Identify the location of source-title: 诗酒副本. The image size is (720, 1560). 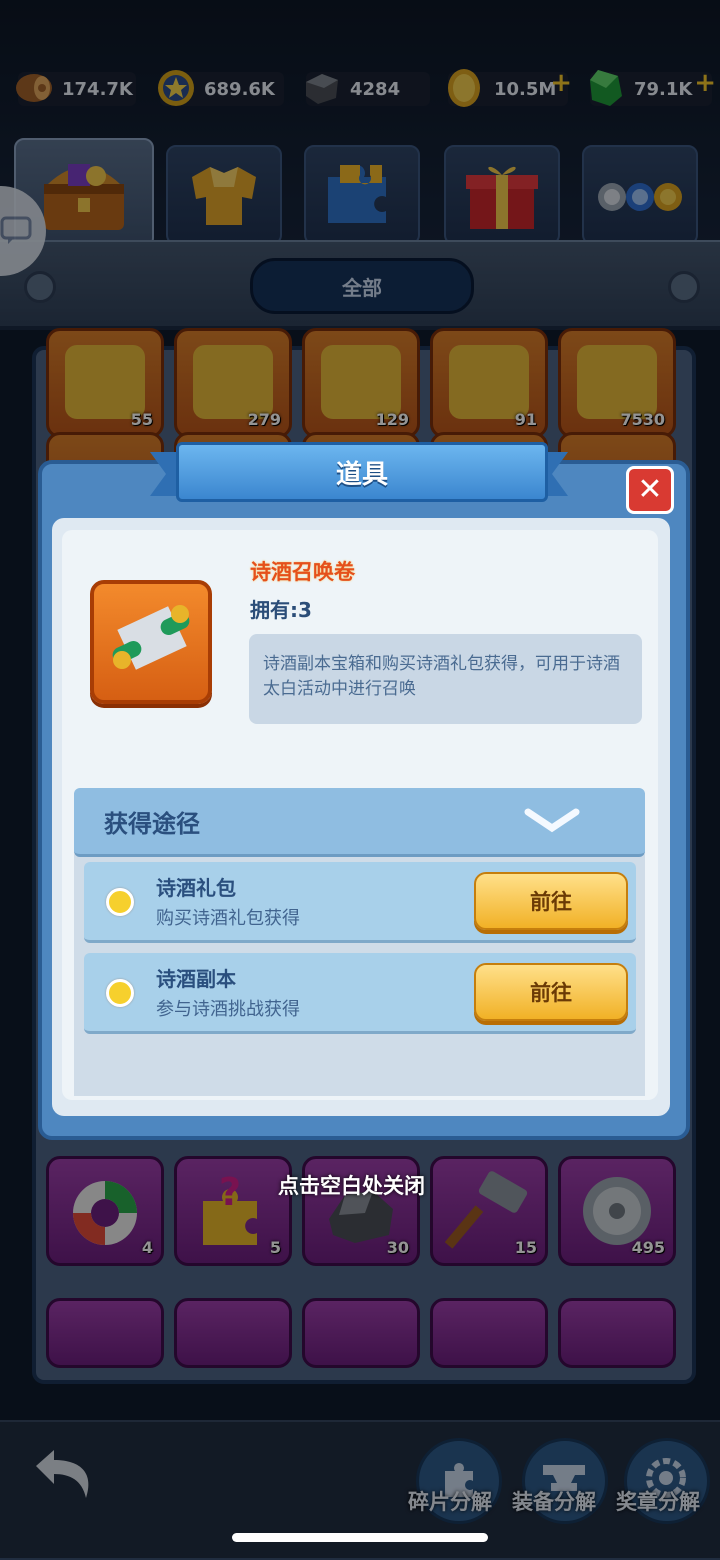
(196, 979).